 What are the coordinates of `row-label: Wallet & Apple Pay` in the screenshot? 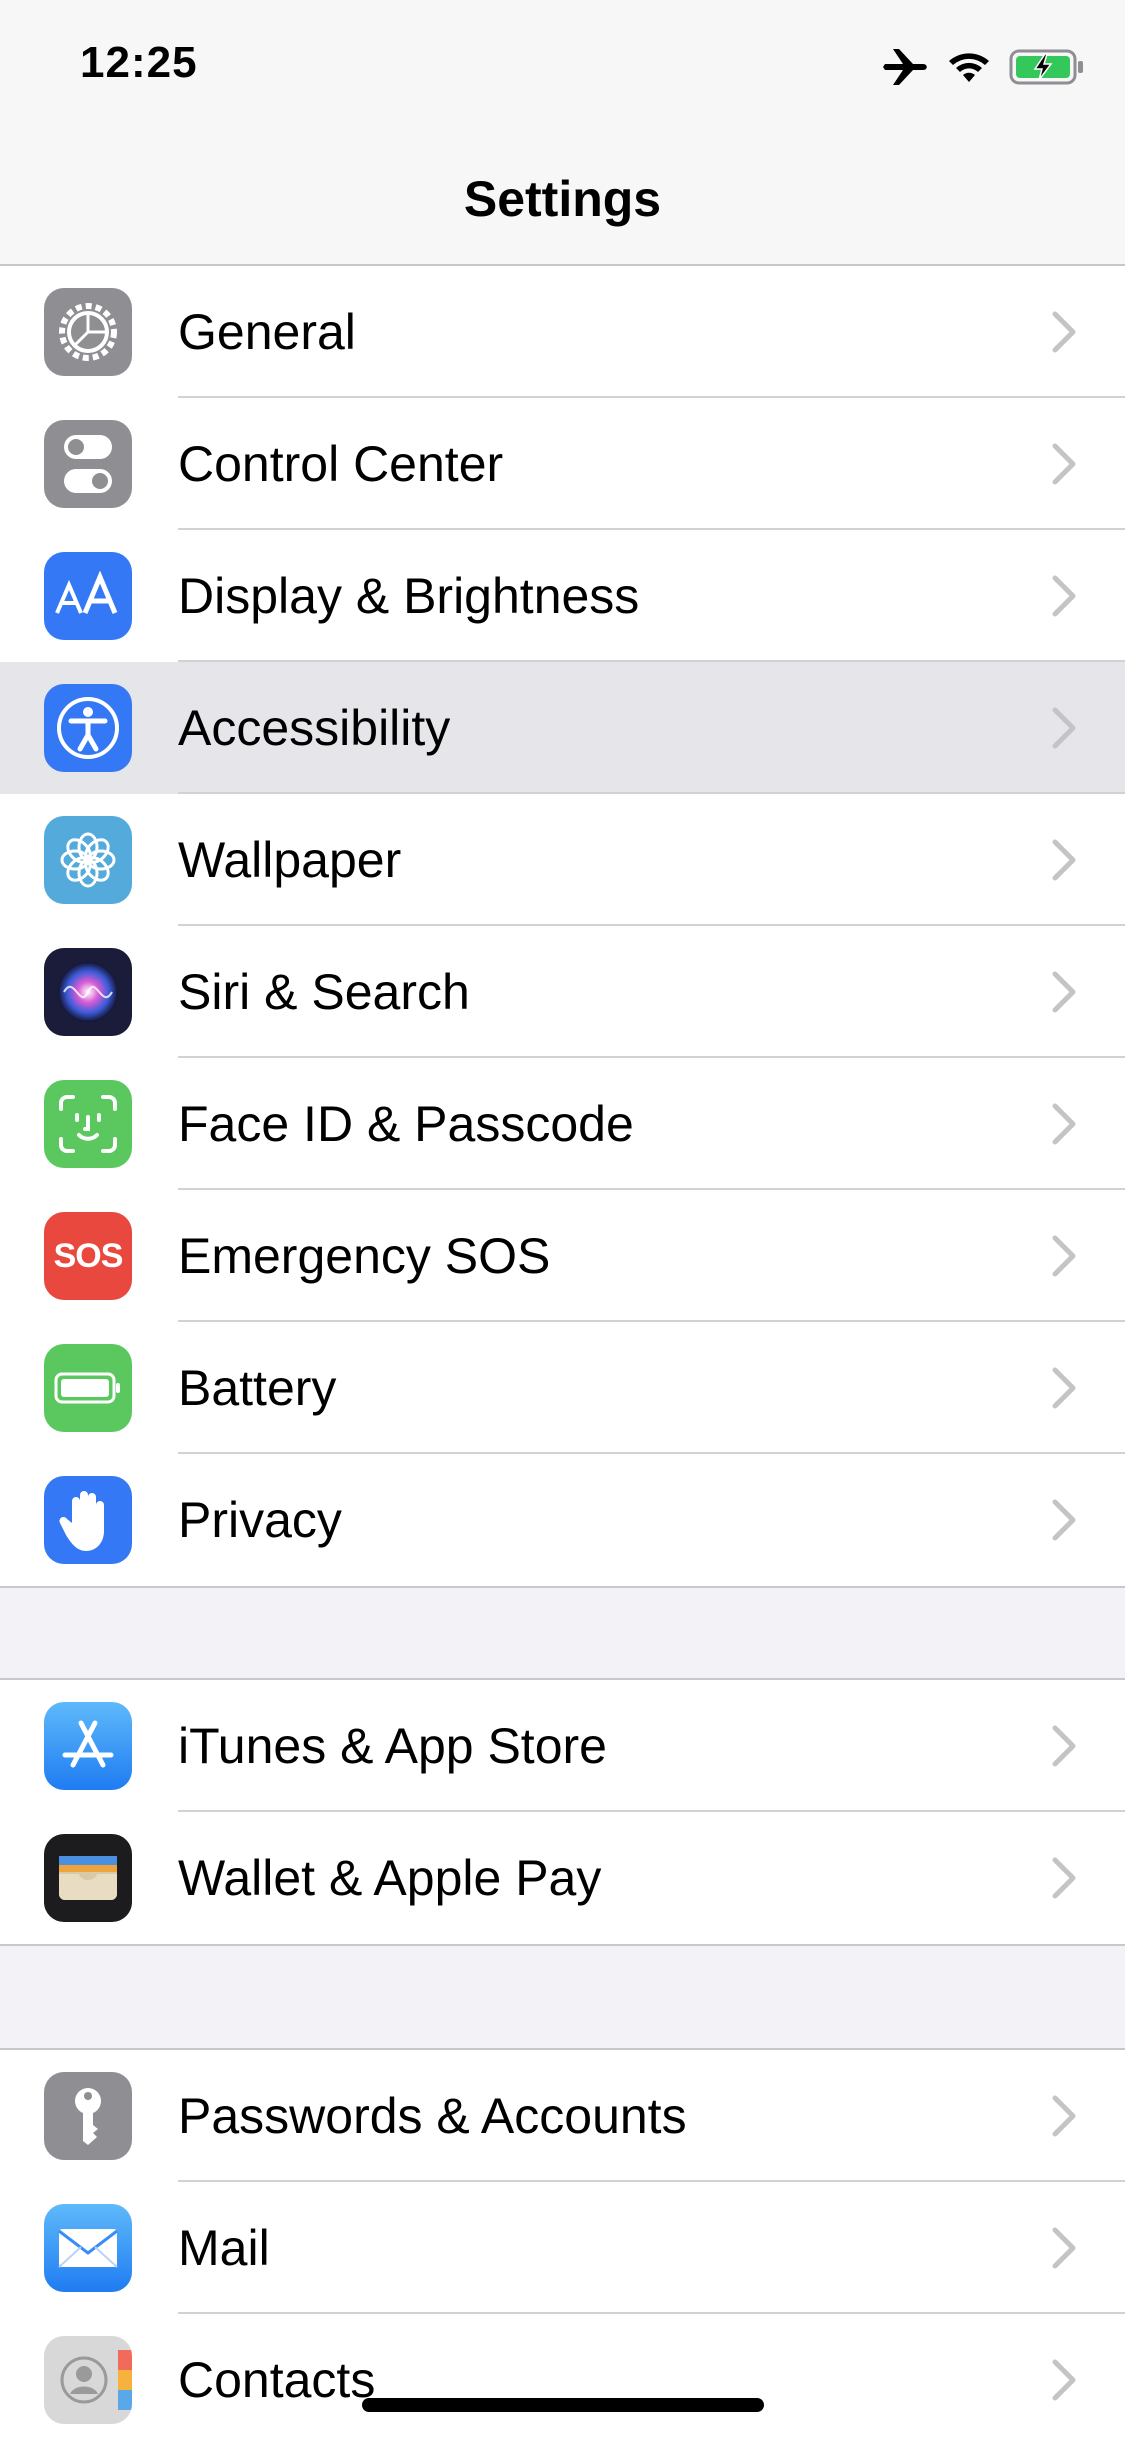 It's located at (390, 1878).